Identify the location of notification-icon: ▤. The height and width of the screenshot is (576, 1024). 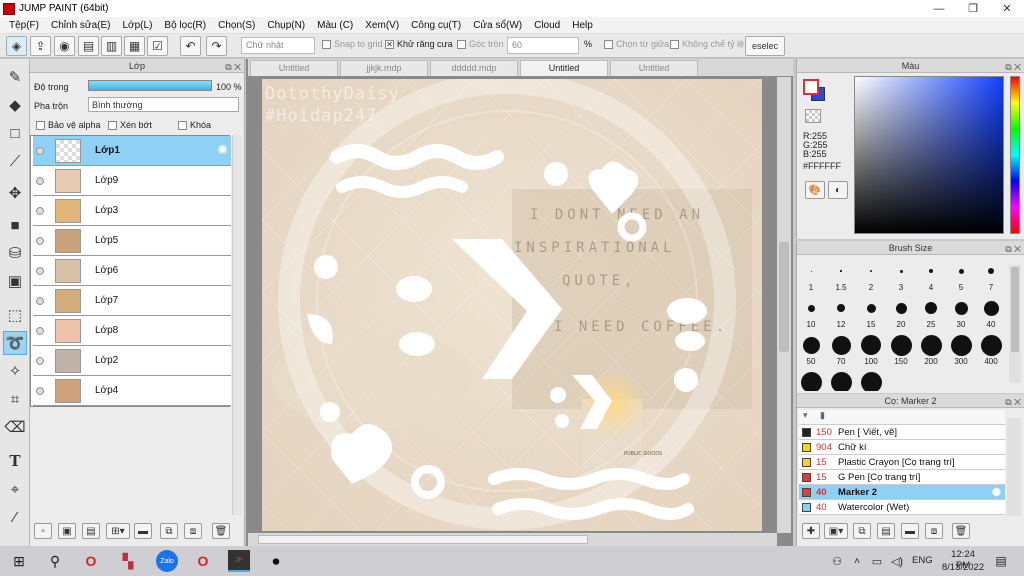
(1001, 561).